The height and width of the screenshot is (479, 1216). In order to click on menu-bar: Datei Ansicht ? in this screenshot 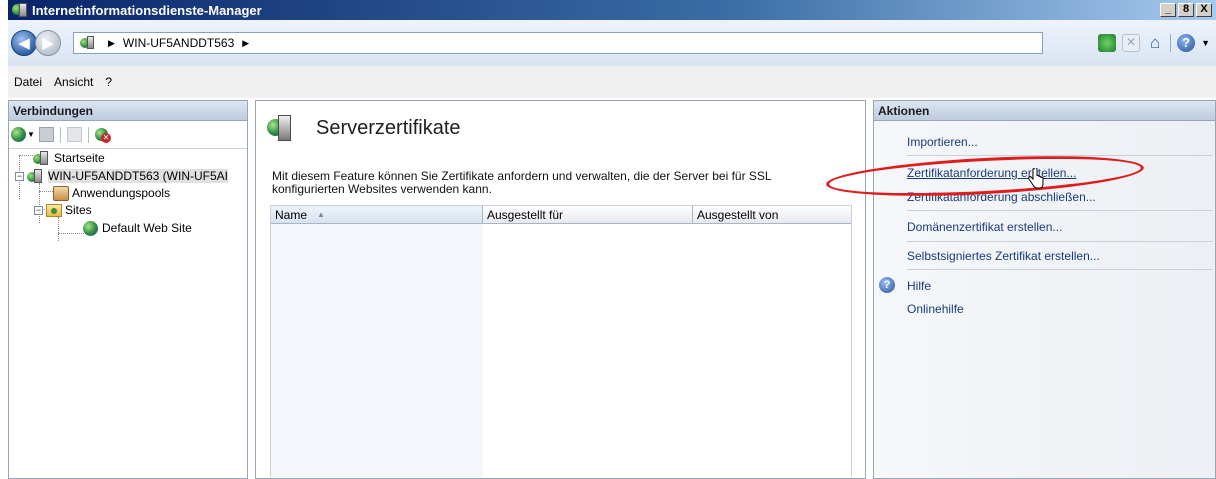, I will do `click(612, 82)`.